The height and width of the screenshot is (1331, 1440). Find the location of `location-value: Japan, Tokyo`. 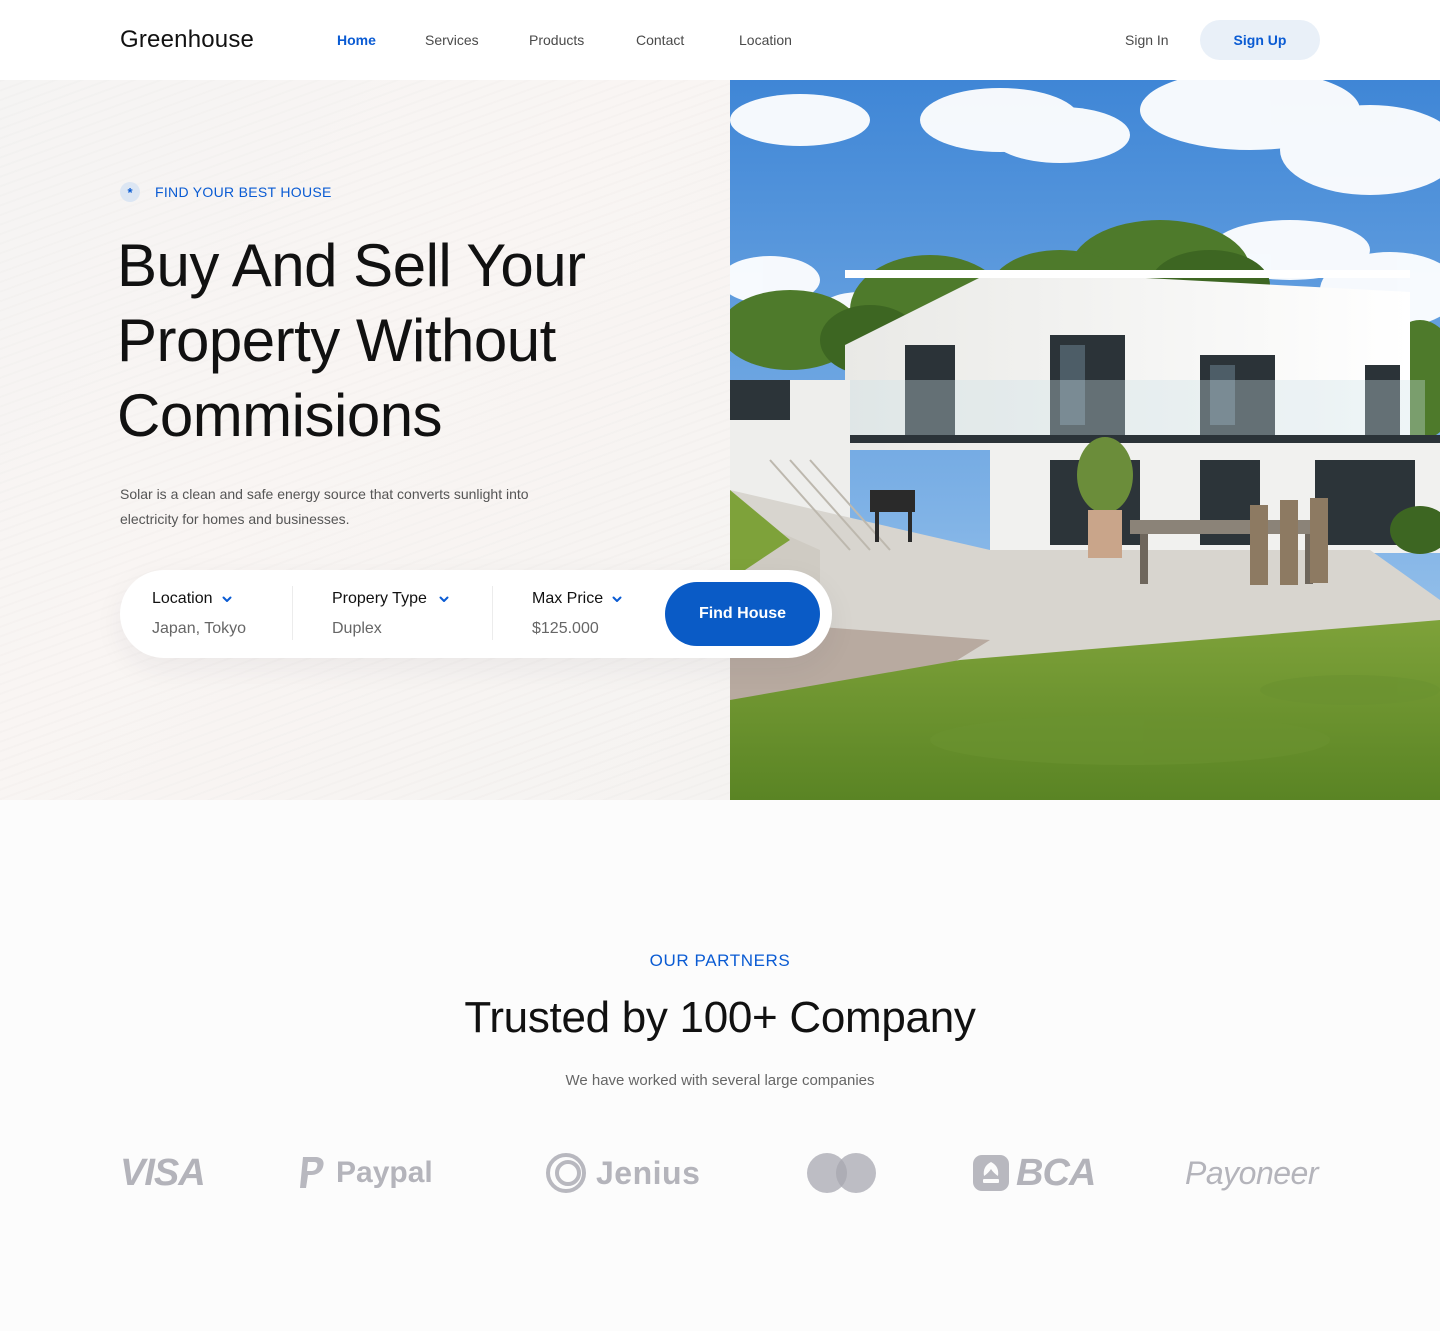

location-value: Japan, Tokyo is located at coordinates (199, 628).